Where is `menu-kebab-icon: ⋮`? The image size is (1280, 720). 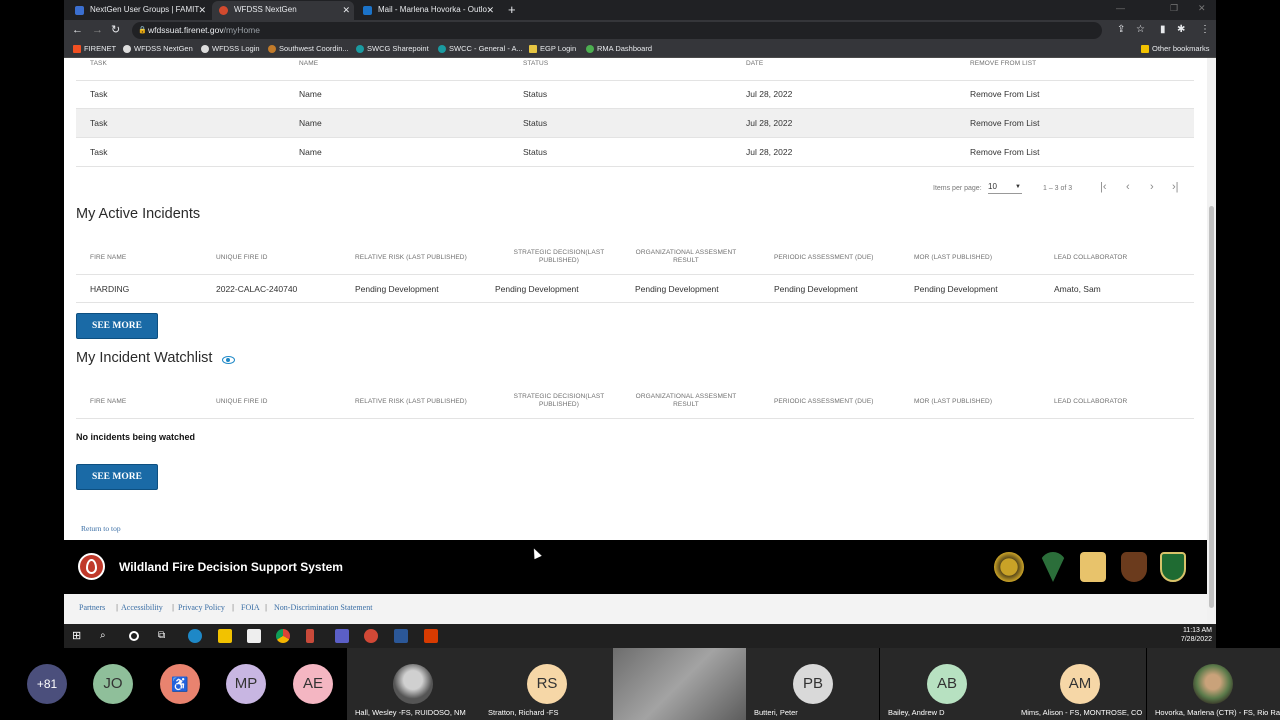
menu-kebab-icon: ⋮ is located at coordinates (1205, 30).